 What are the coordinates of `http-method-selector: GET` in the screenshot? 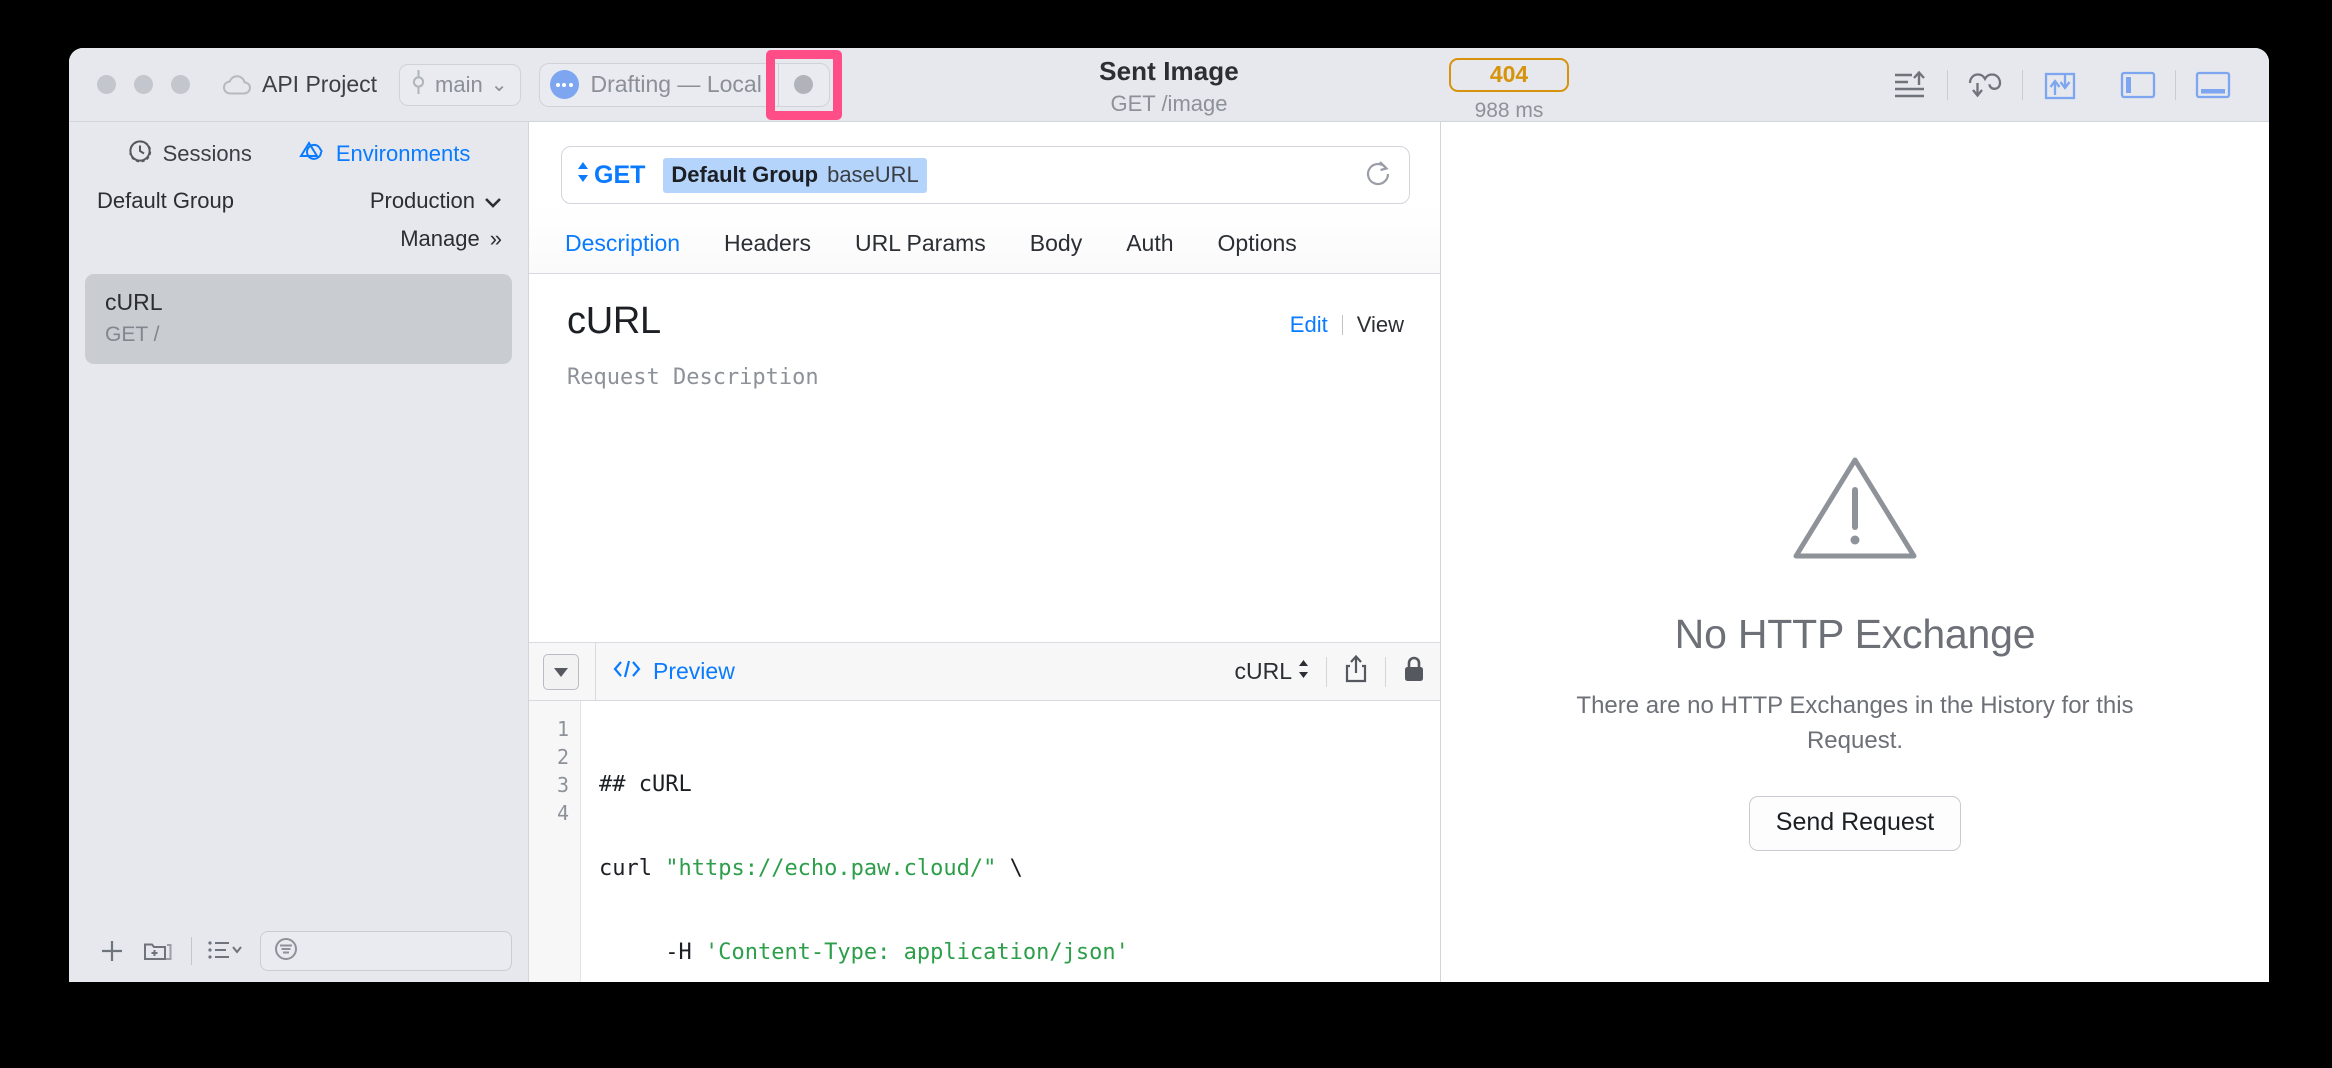 It's located at (610, 175).